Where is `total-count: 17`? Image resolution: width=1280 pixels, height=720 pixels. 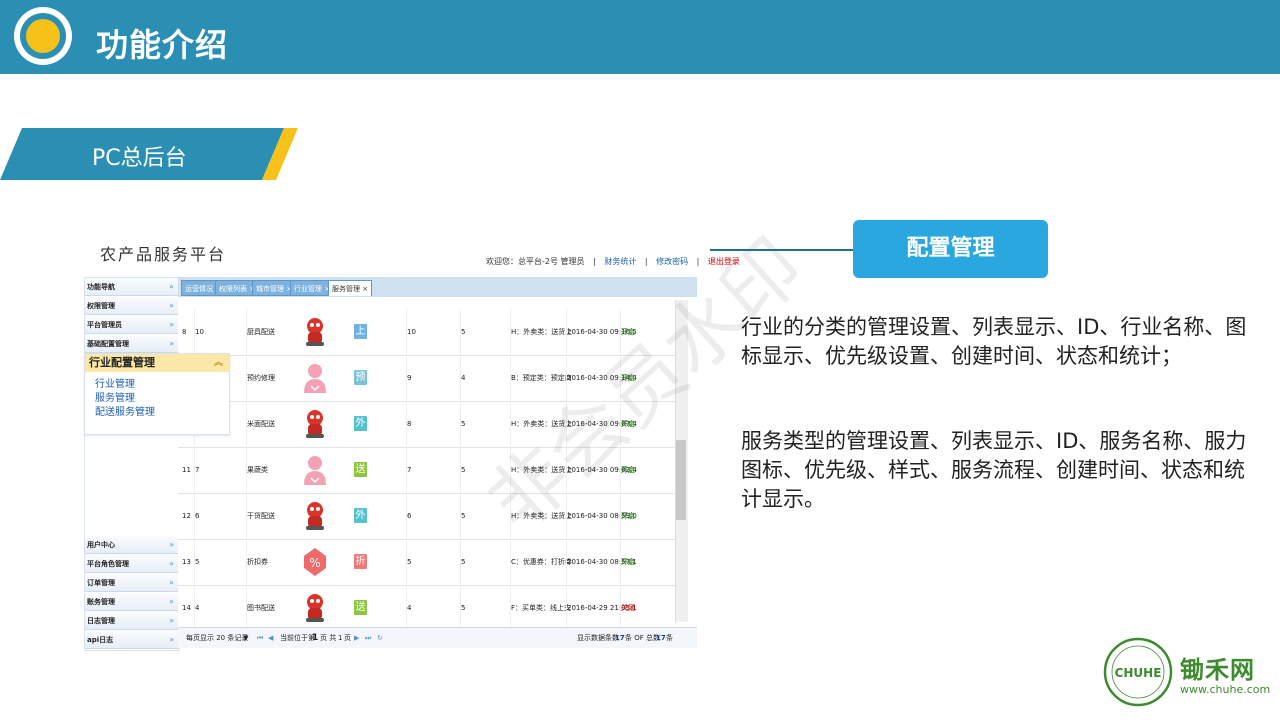
total-count: 17 is located at coordinates (661, 638).